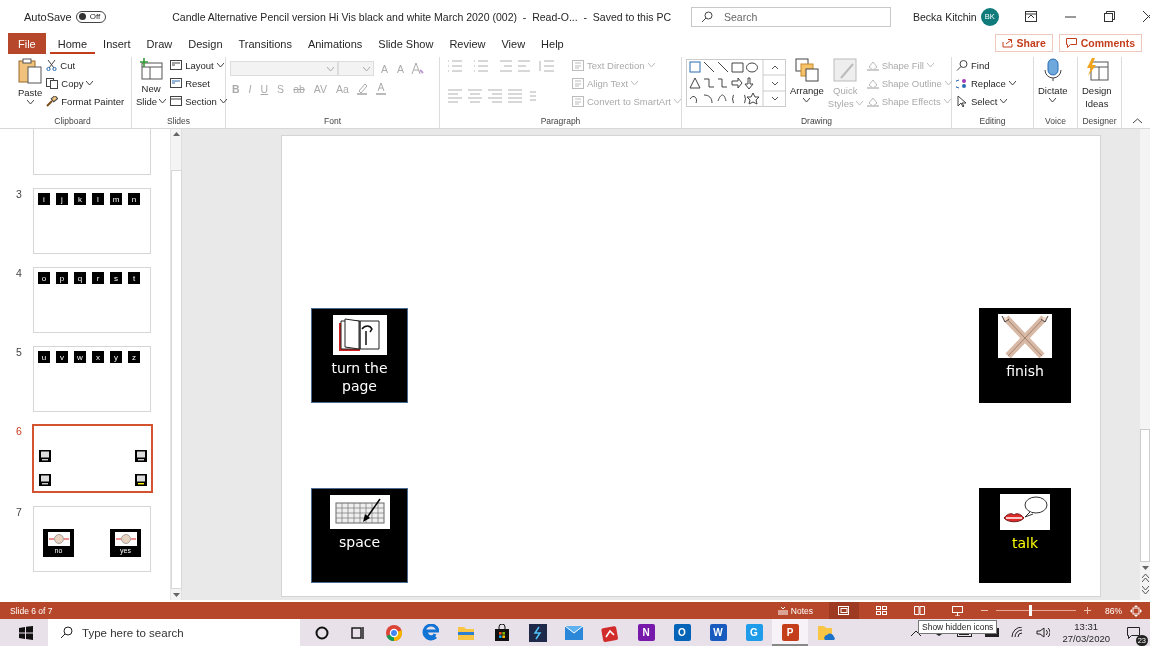  I want to click on symbol-card: talk, so click(1025, 535).